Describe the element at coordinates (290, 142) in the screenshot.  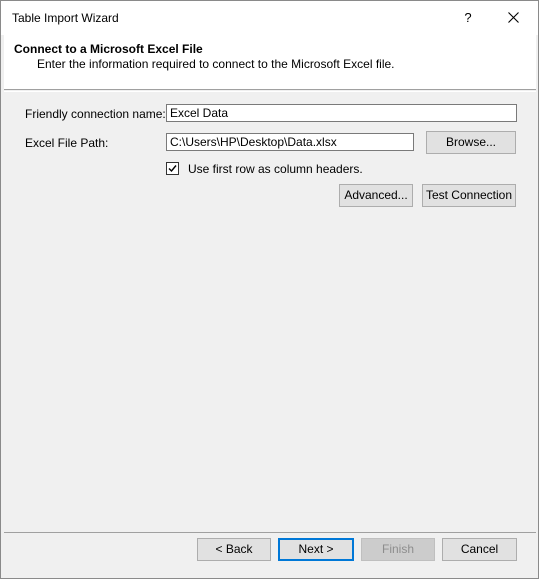
I see `file-path-input: C:\Users\HP\Desktop\Data.xlsx` at that location.